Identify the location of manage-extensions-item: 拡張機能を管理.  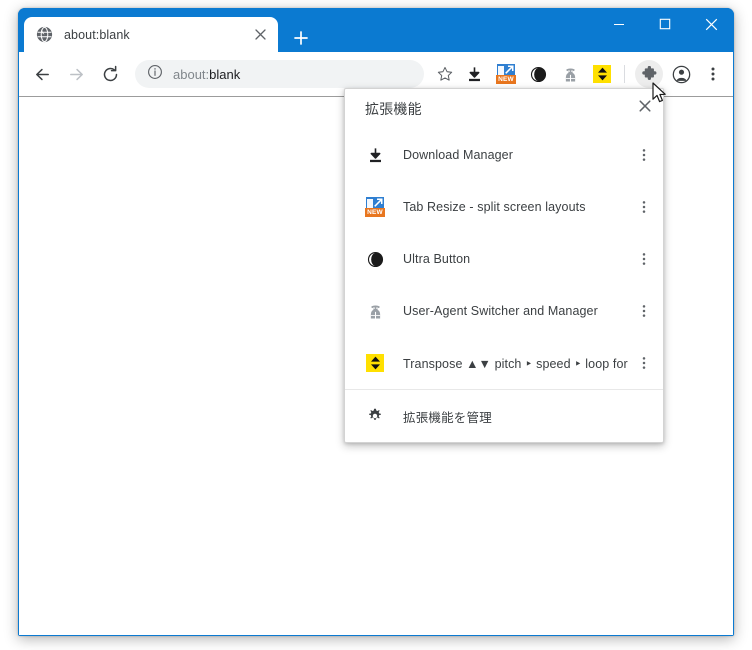
(504, 416).